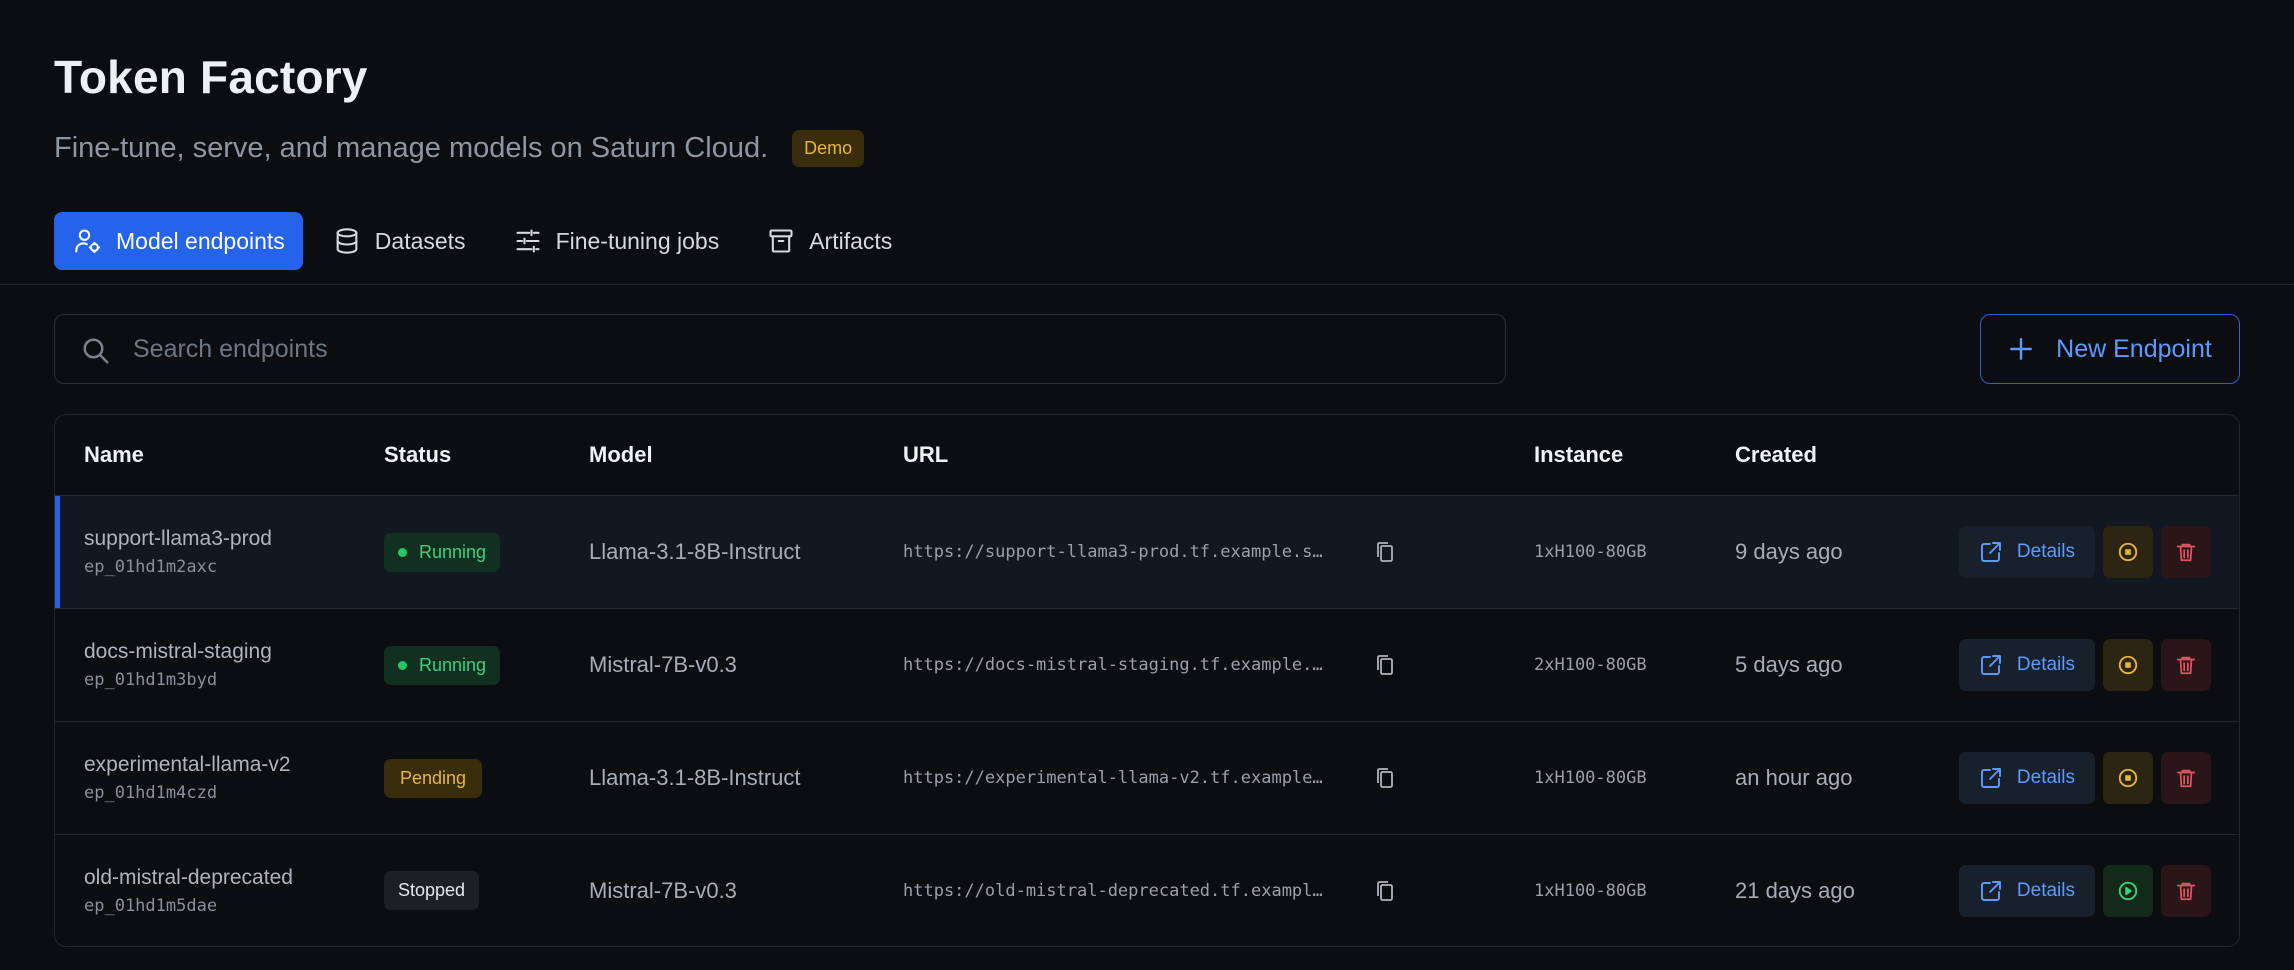 This screenshot has height=970, width=2294. I want to click on tab-datasets: Datasets, so click(399, 241).